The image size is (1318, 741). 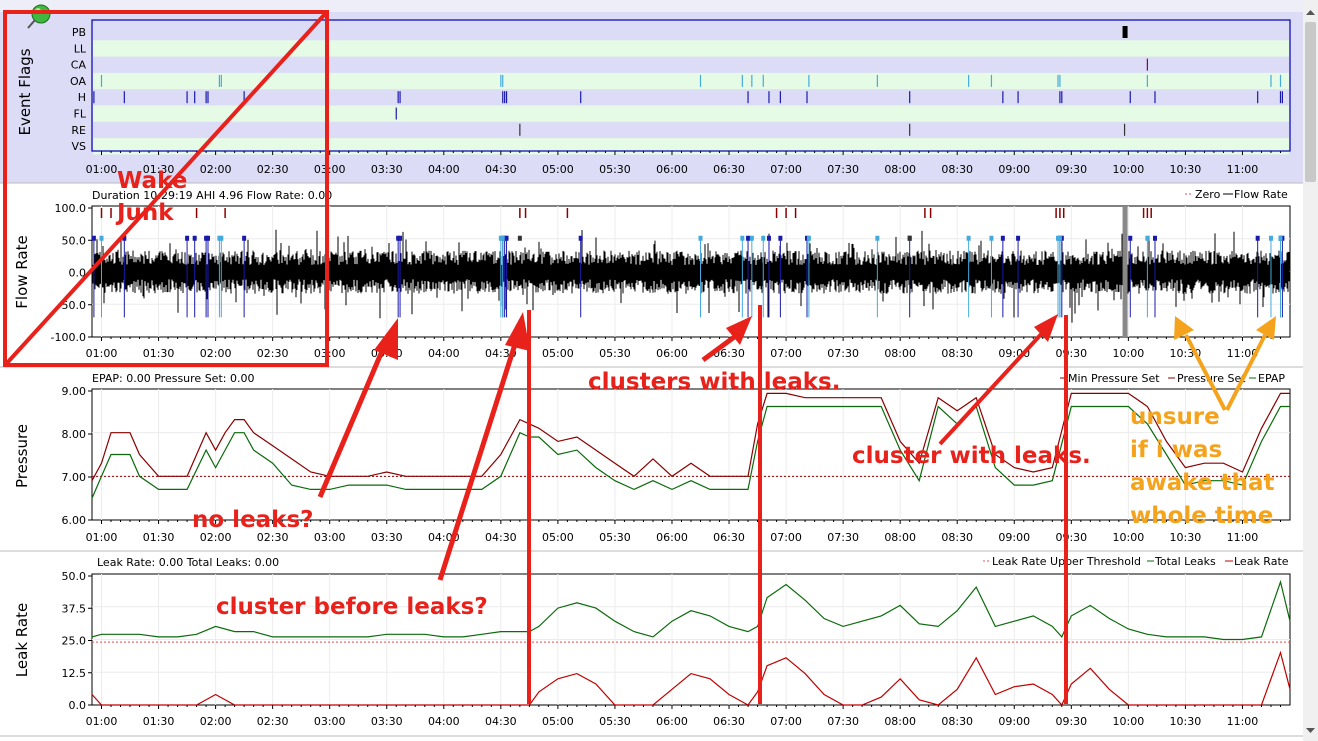 What do you see at coordinates (82, 97) in the screenshot?
I see `flag-row-label: H` at bounding box center [82, 97].